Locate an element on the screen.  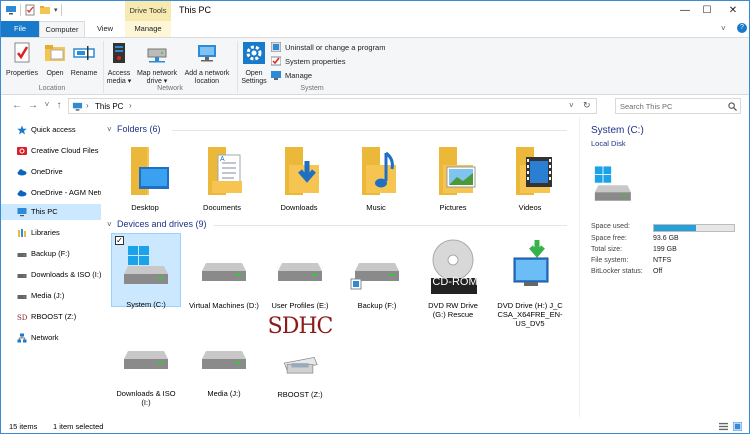
drive-icon is located at coordinates (22, 255).